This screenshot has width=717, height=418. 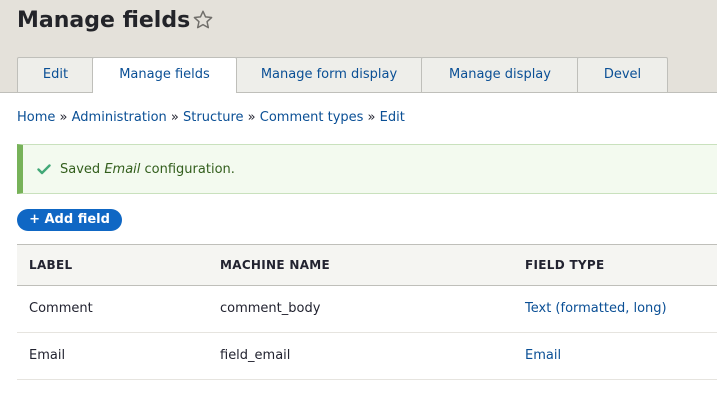 What do you see at coordinates (565, 265) in the screenshot?
I see `column-header-field-type: FIELD TYPE` at bounding box center [565, 265].